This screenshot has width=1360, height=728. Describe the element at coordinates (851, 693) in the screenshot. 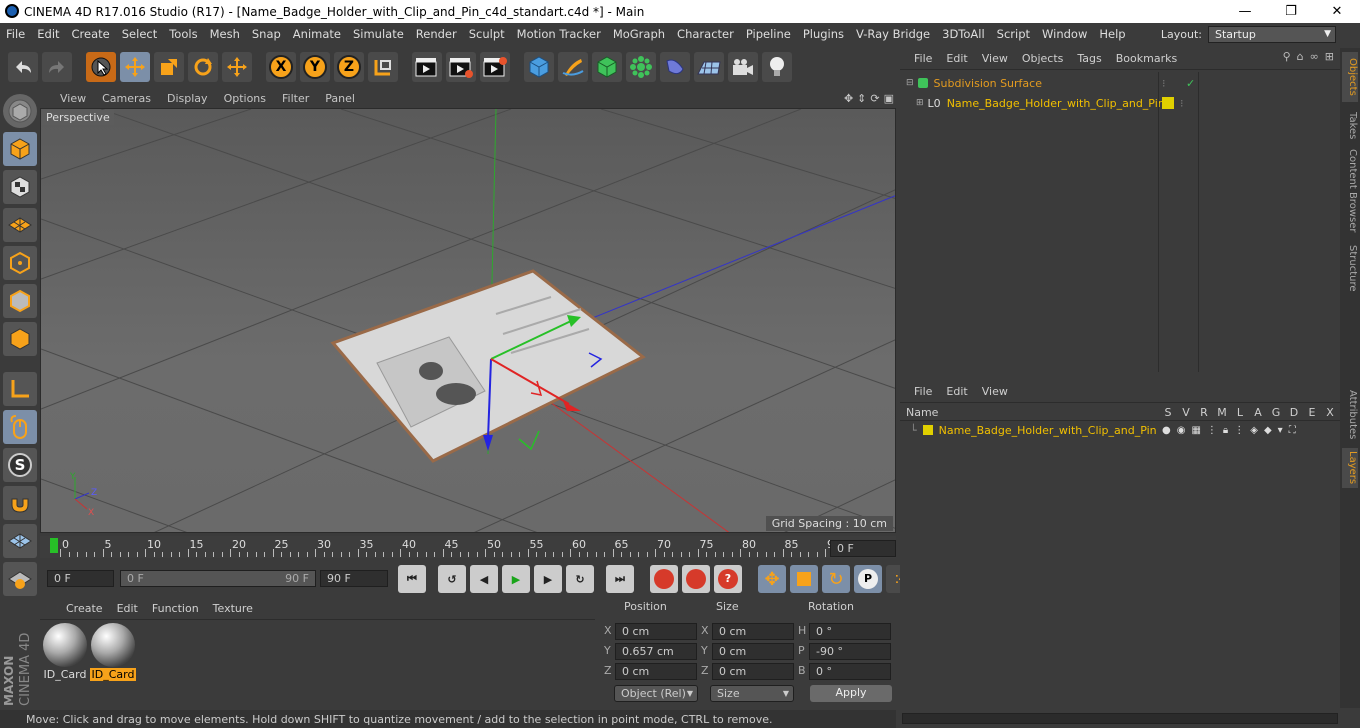

I see `apply-button: Apply` at that location.